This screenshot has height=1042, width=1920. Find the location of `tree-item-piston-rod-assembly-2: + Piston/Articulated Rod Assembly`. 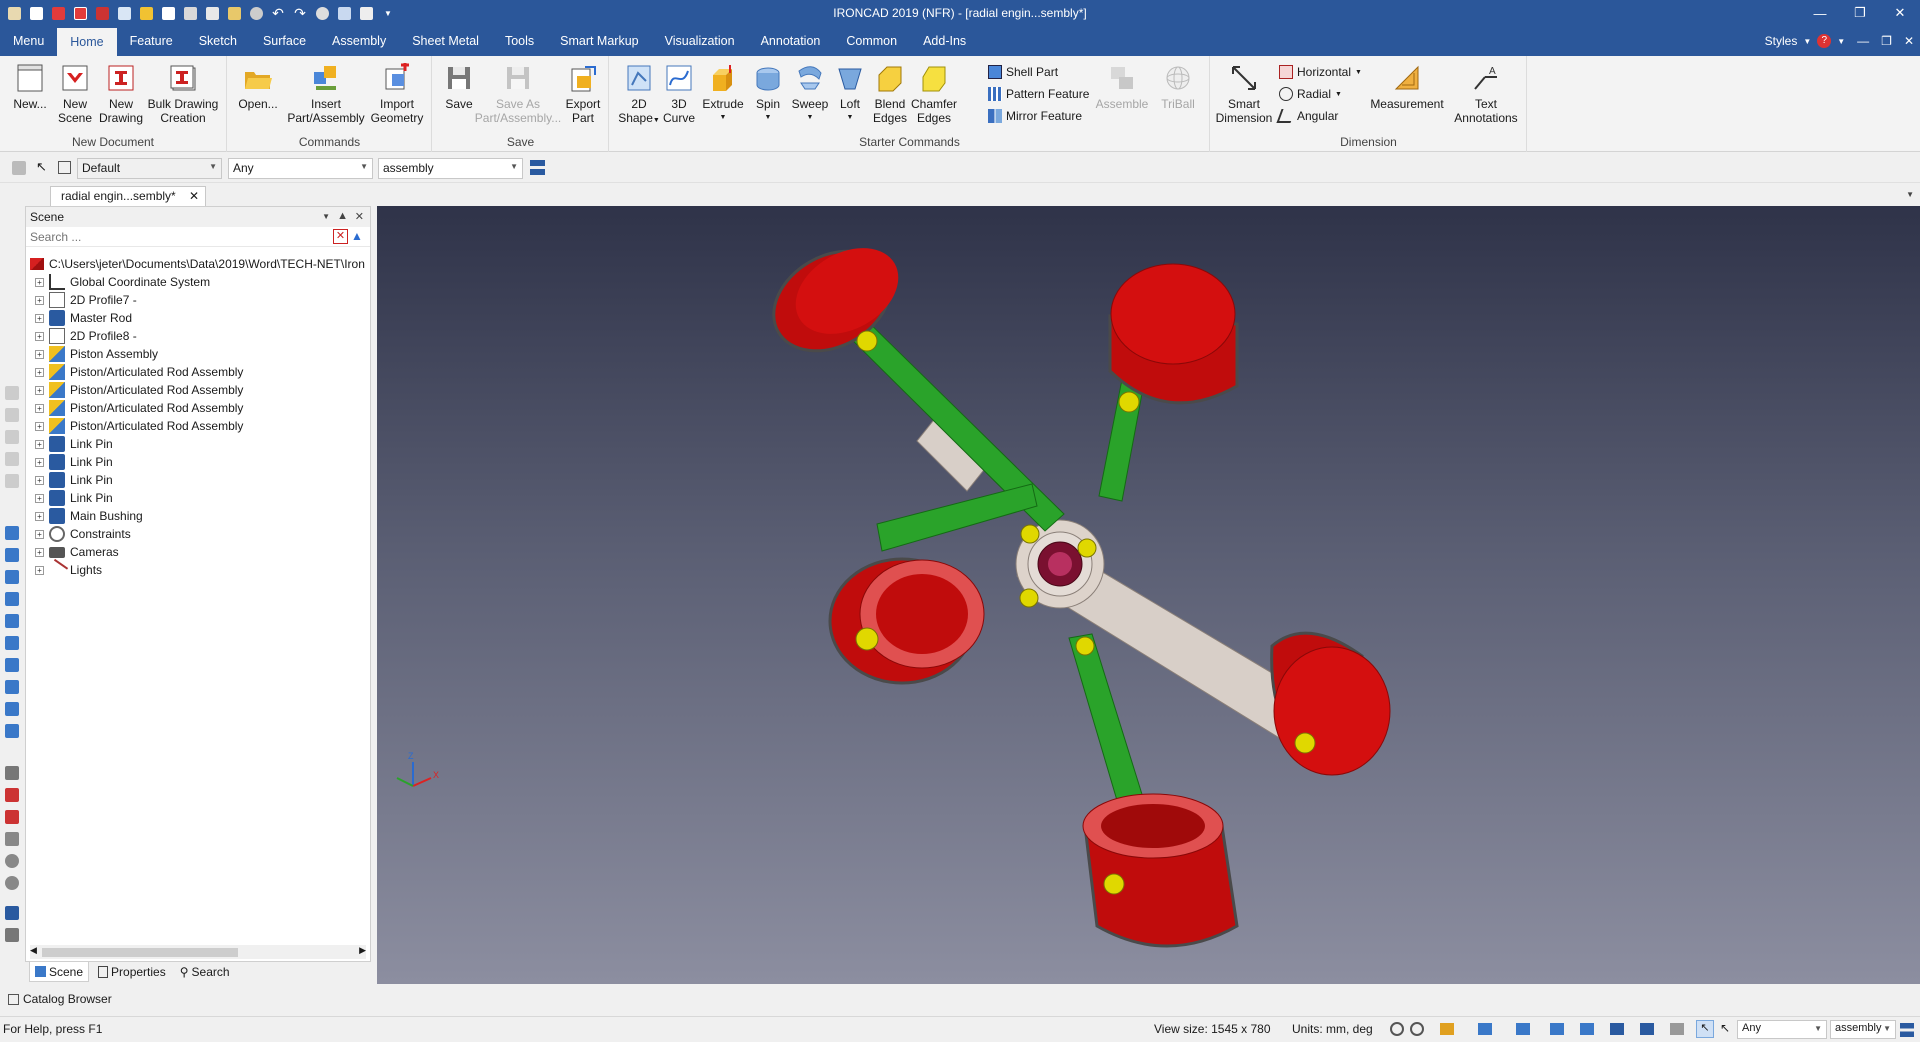

tree-item-piston-rod-assembly-2: + Piston/Articulated Rod Assembly is located at coordinates (198, 390).